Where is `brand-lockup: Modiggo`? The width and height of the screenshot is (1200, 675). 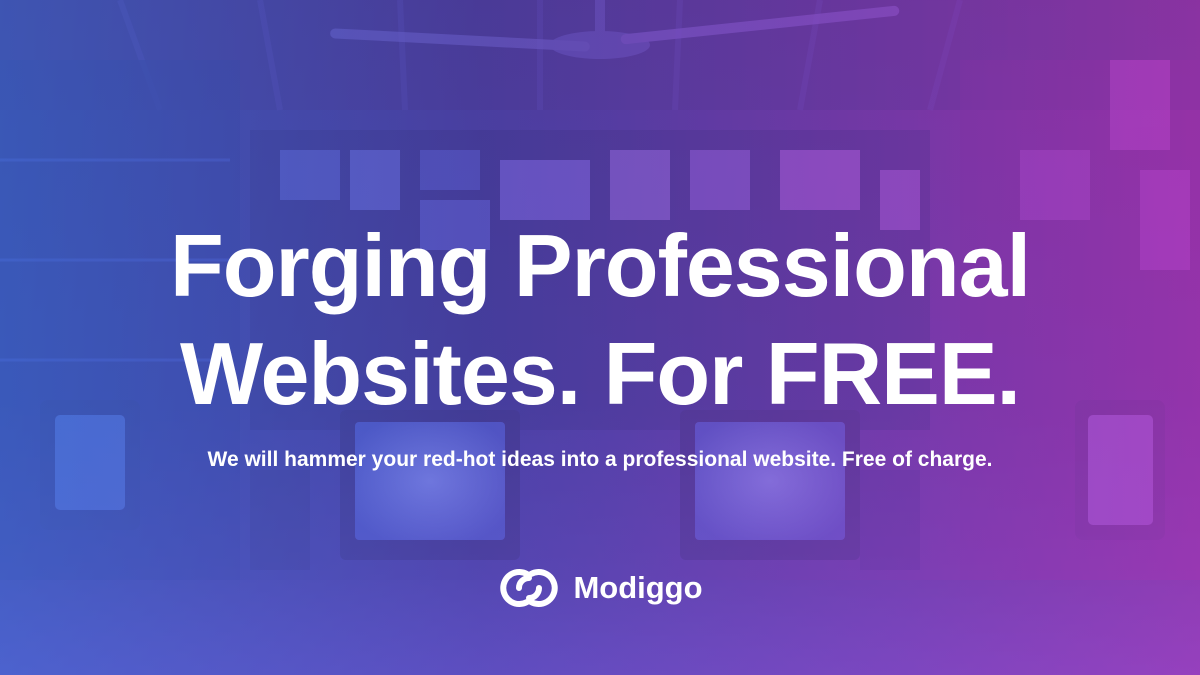 brand-lockup: Modiggo is located at coordinates (600, 588).